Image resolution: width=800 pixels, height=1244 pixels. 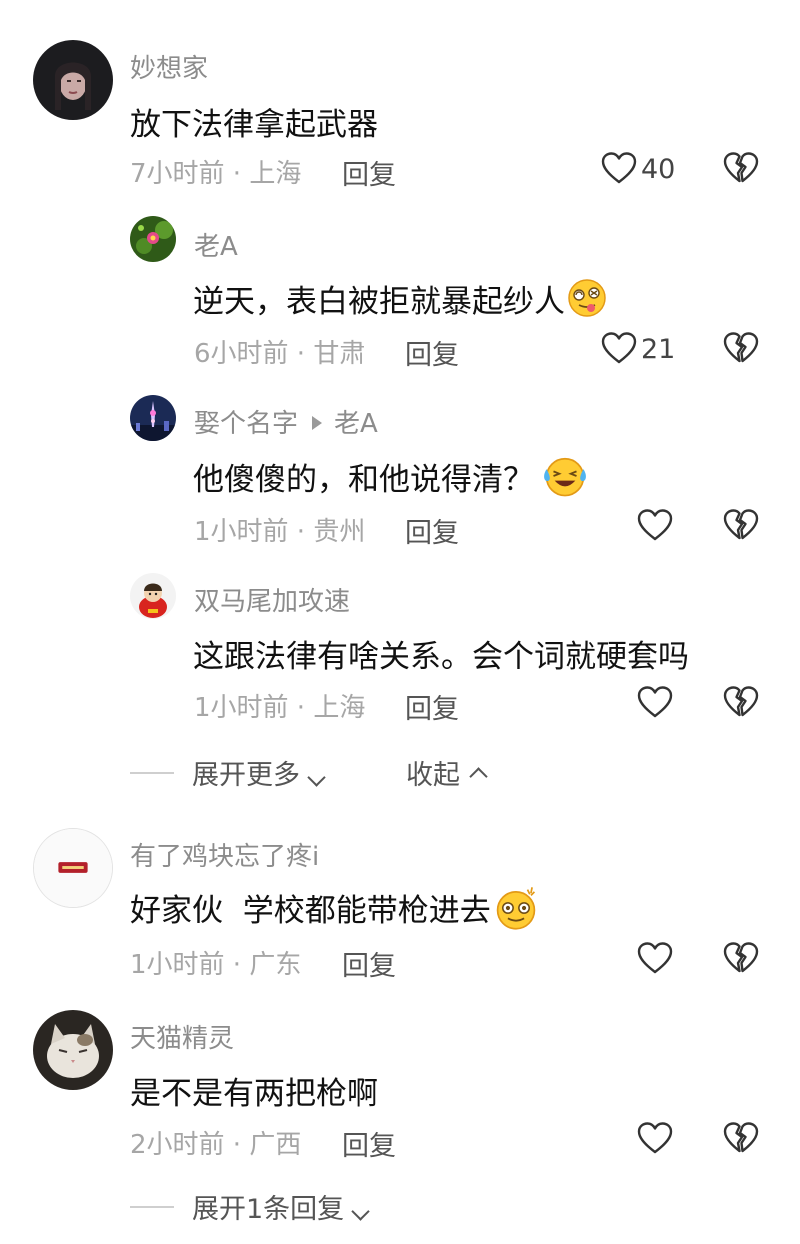 What do you see at coordinates (658, 169) in the screenshot?
I see `like-count: 40` at bounding box center [658, 169].